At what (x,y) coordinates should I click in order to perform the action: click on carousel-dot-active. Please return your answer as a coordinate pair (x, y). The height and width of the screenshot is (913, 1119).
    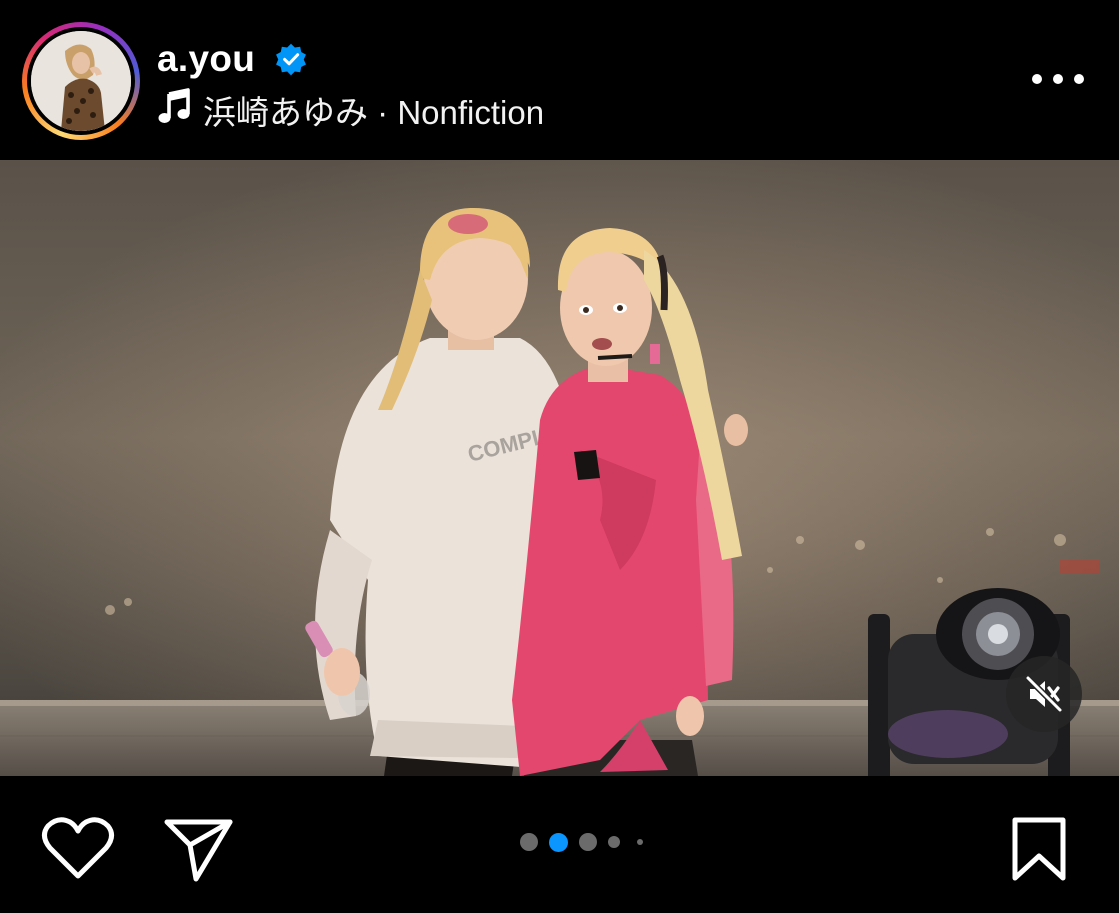
    Looking at the image, I should click on (558, 842).